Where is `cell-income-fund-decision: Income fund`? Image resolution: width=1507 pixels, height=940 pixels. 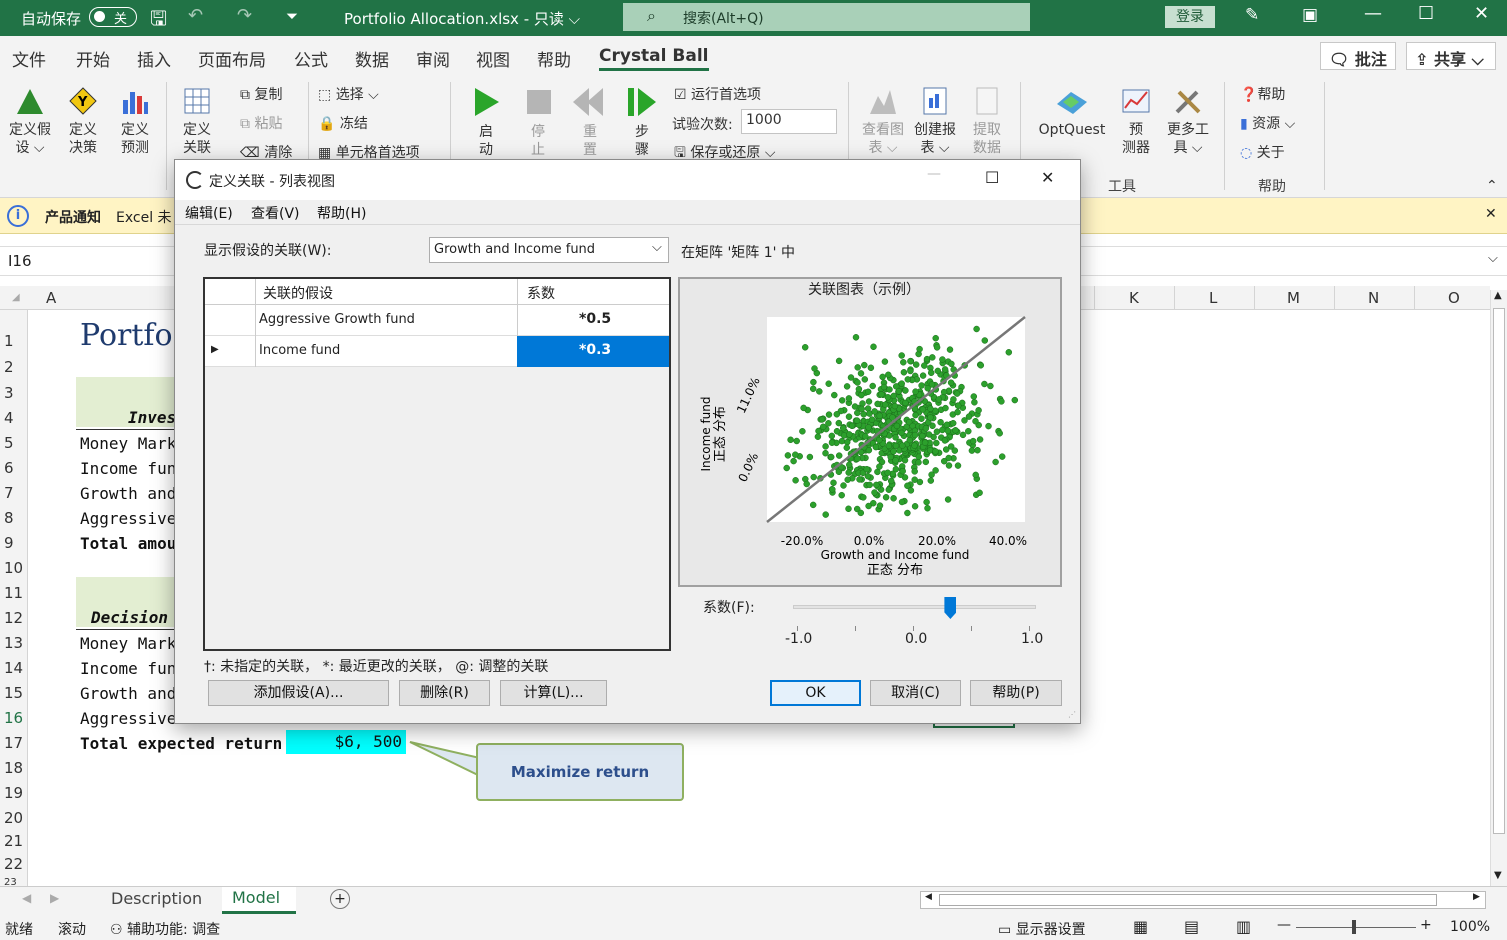
cell-income-fund-decision: Income fund is located at coordinates (133, 668).